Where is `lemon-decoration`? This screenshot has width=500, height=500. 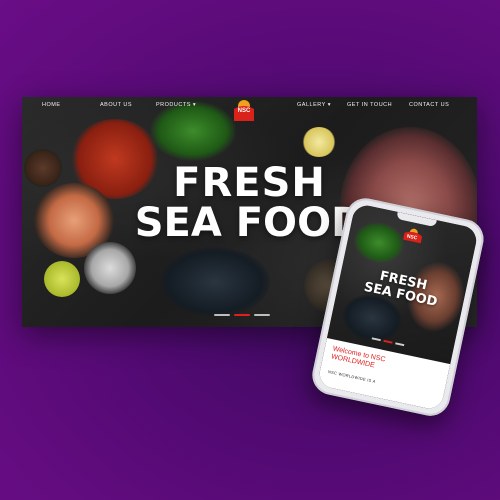
lemon-decoration is located at coordinates (62, 279).